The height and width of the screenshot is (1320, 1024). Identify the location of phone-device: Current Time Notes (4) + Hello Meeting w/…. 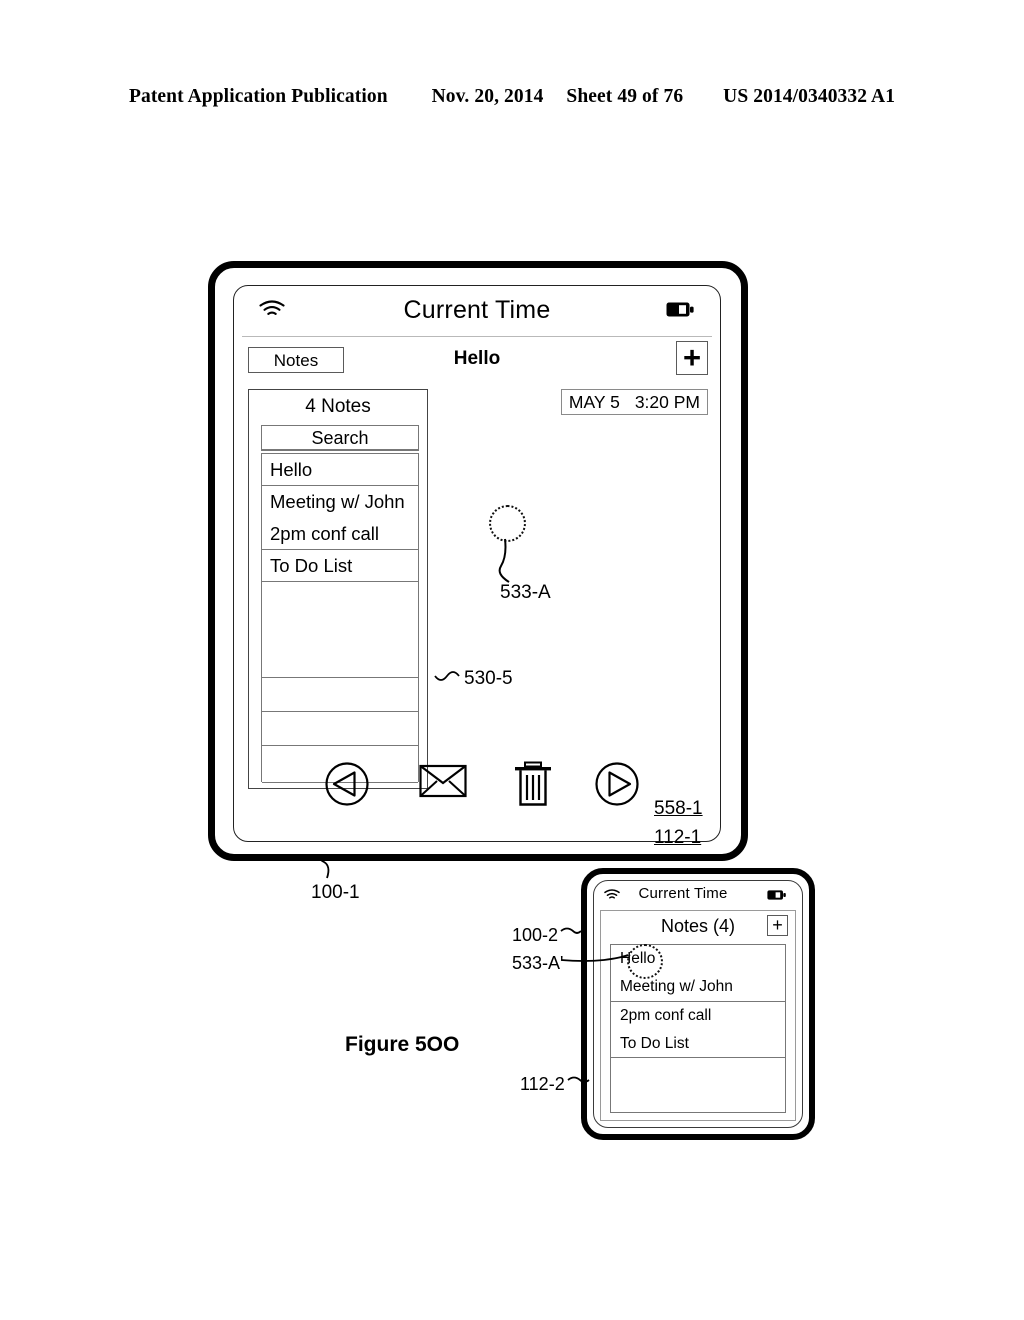
(698, 1004).